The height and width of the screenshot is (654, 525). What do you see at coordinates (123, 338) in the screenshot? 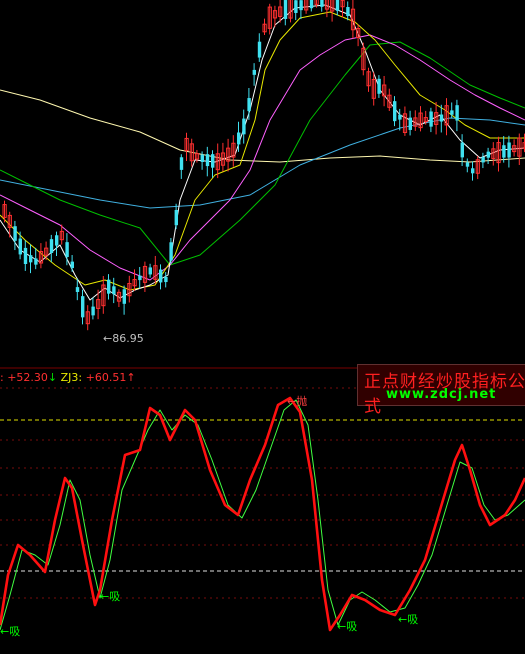
I see `low-price-marker: ←86.95` at bounding box center [123, 338].